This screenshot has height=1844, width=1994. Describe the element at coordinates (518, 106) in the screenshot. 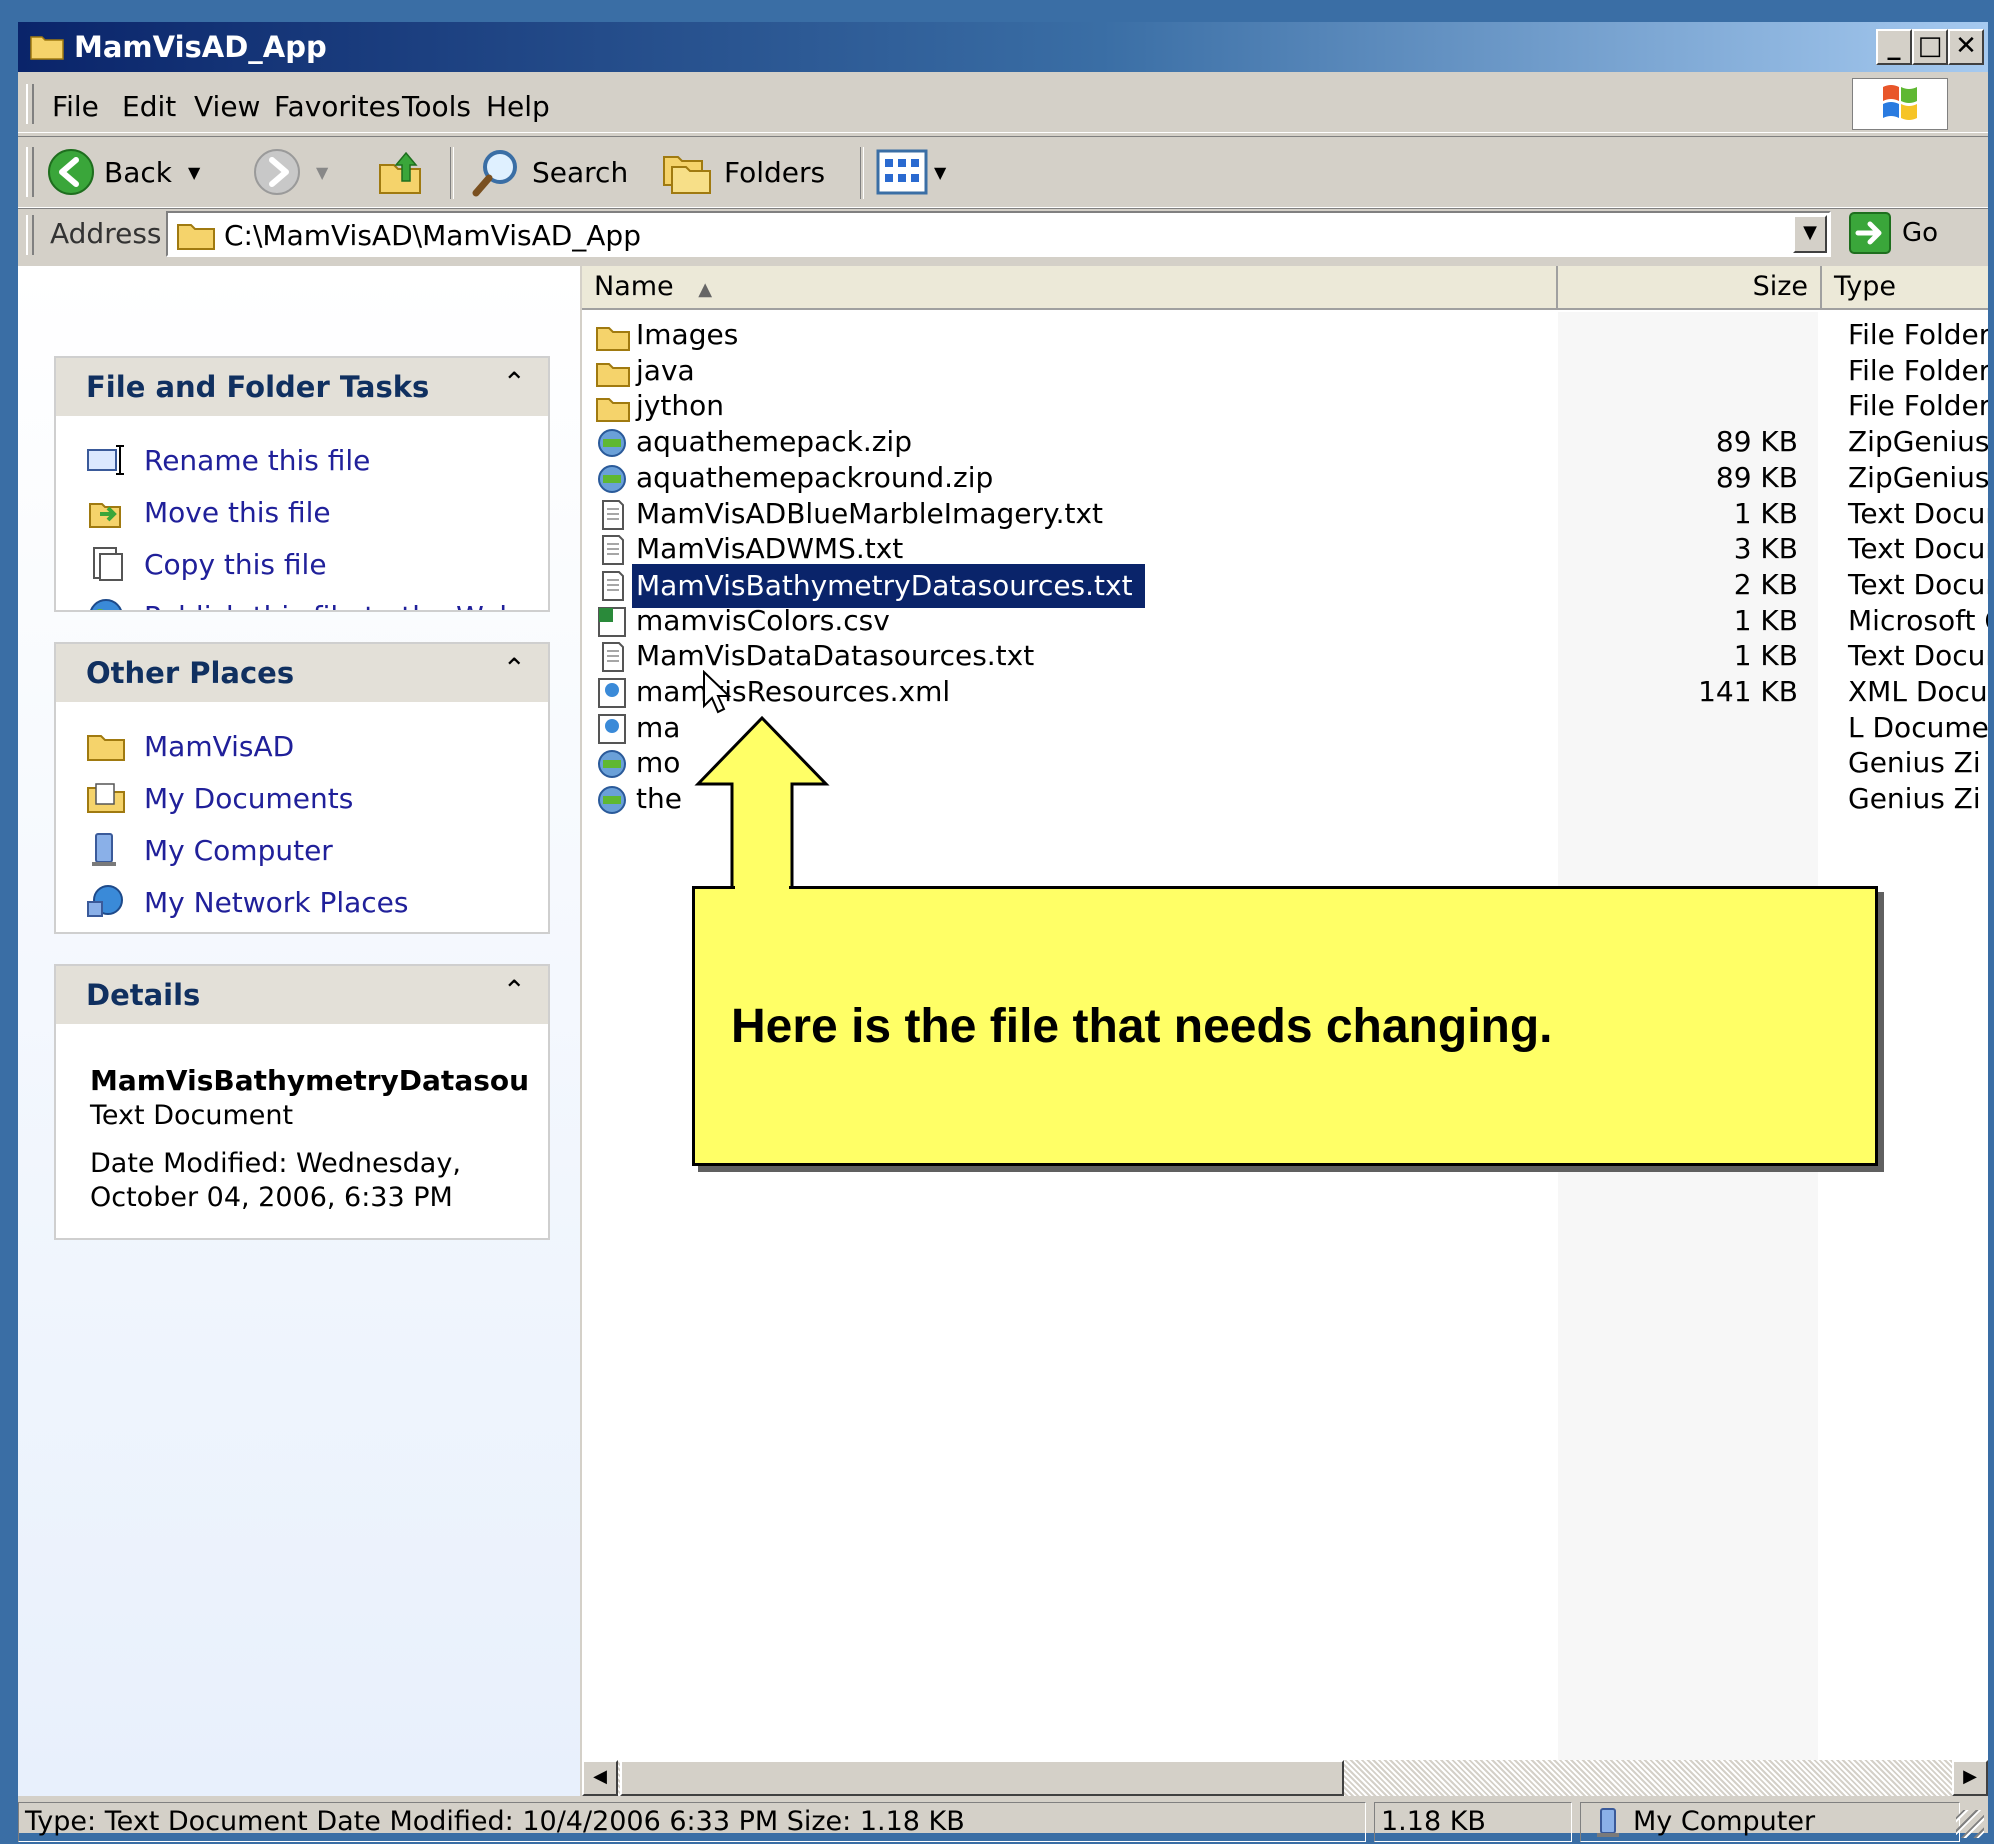

I see `menu-help: Help` at that location.